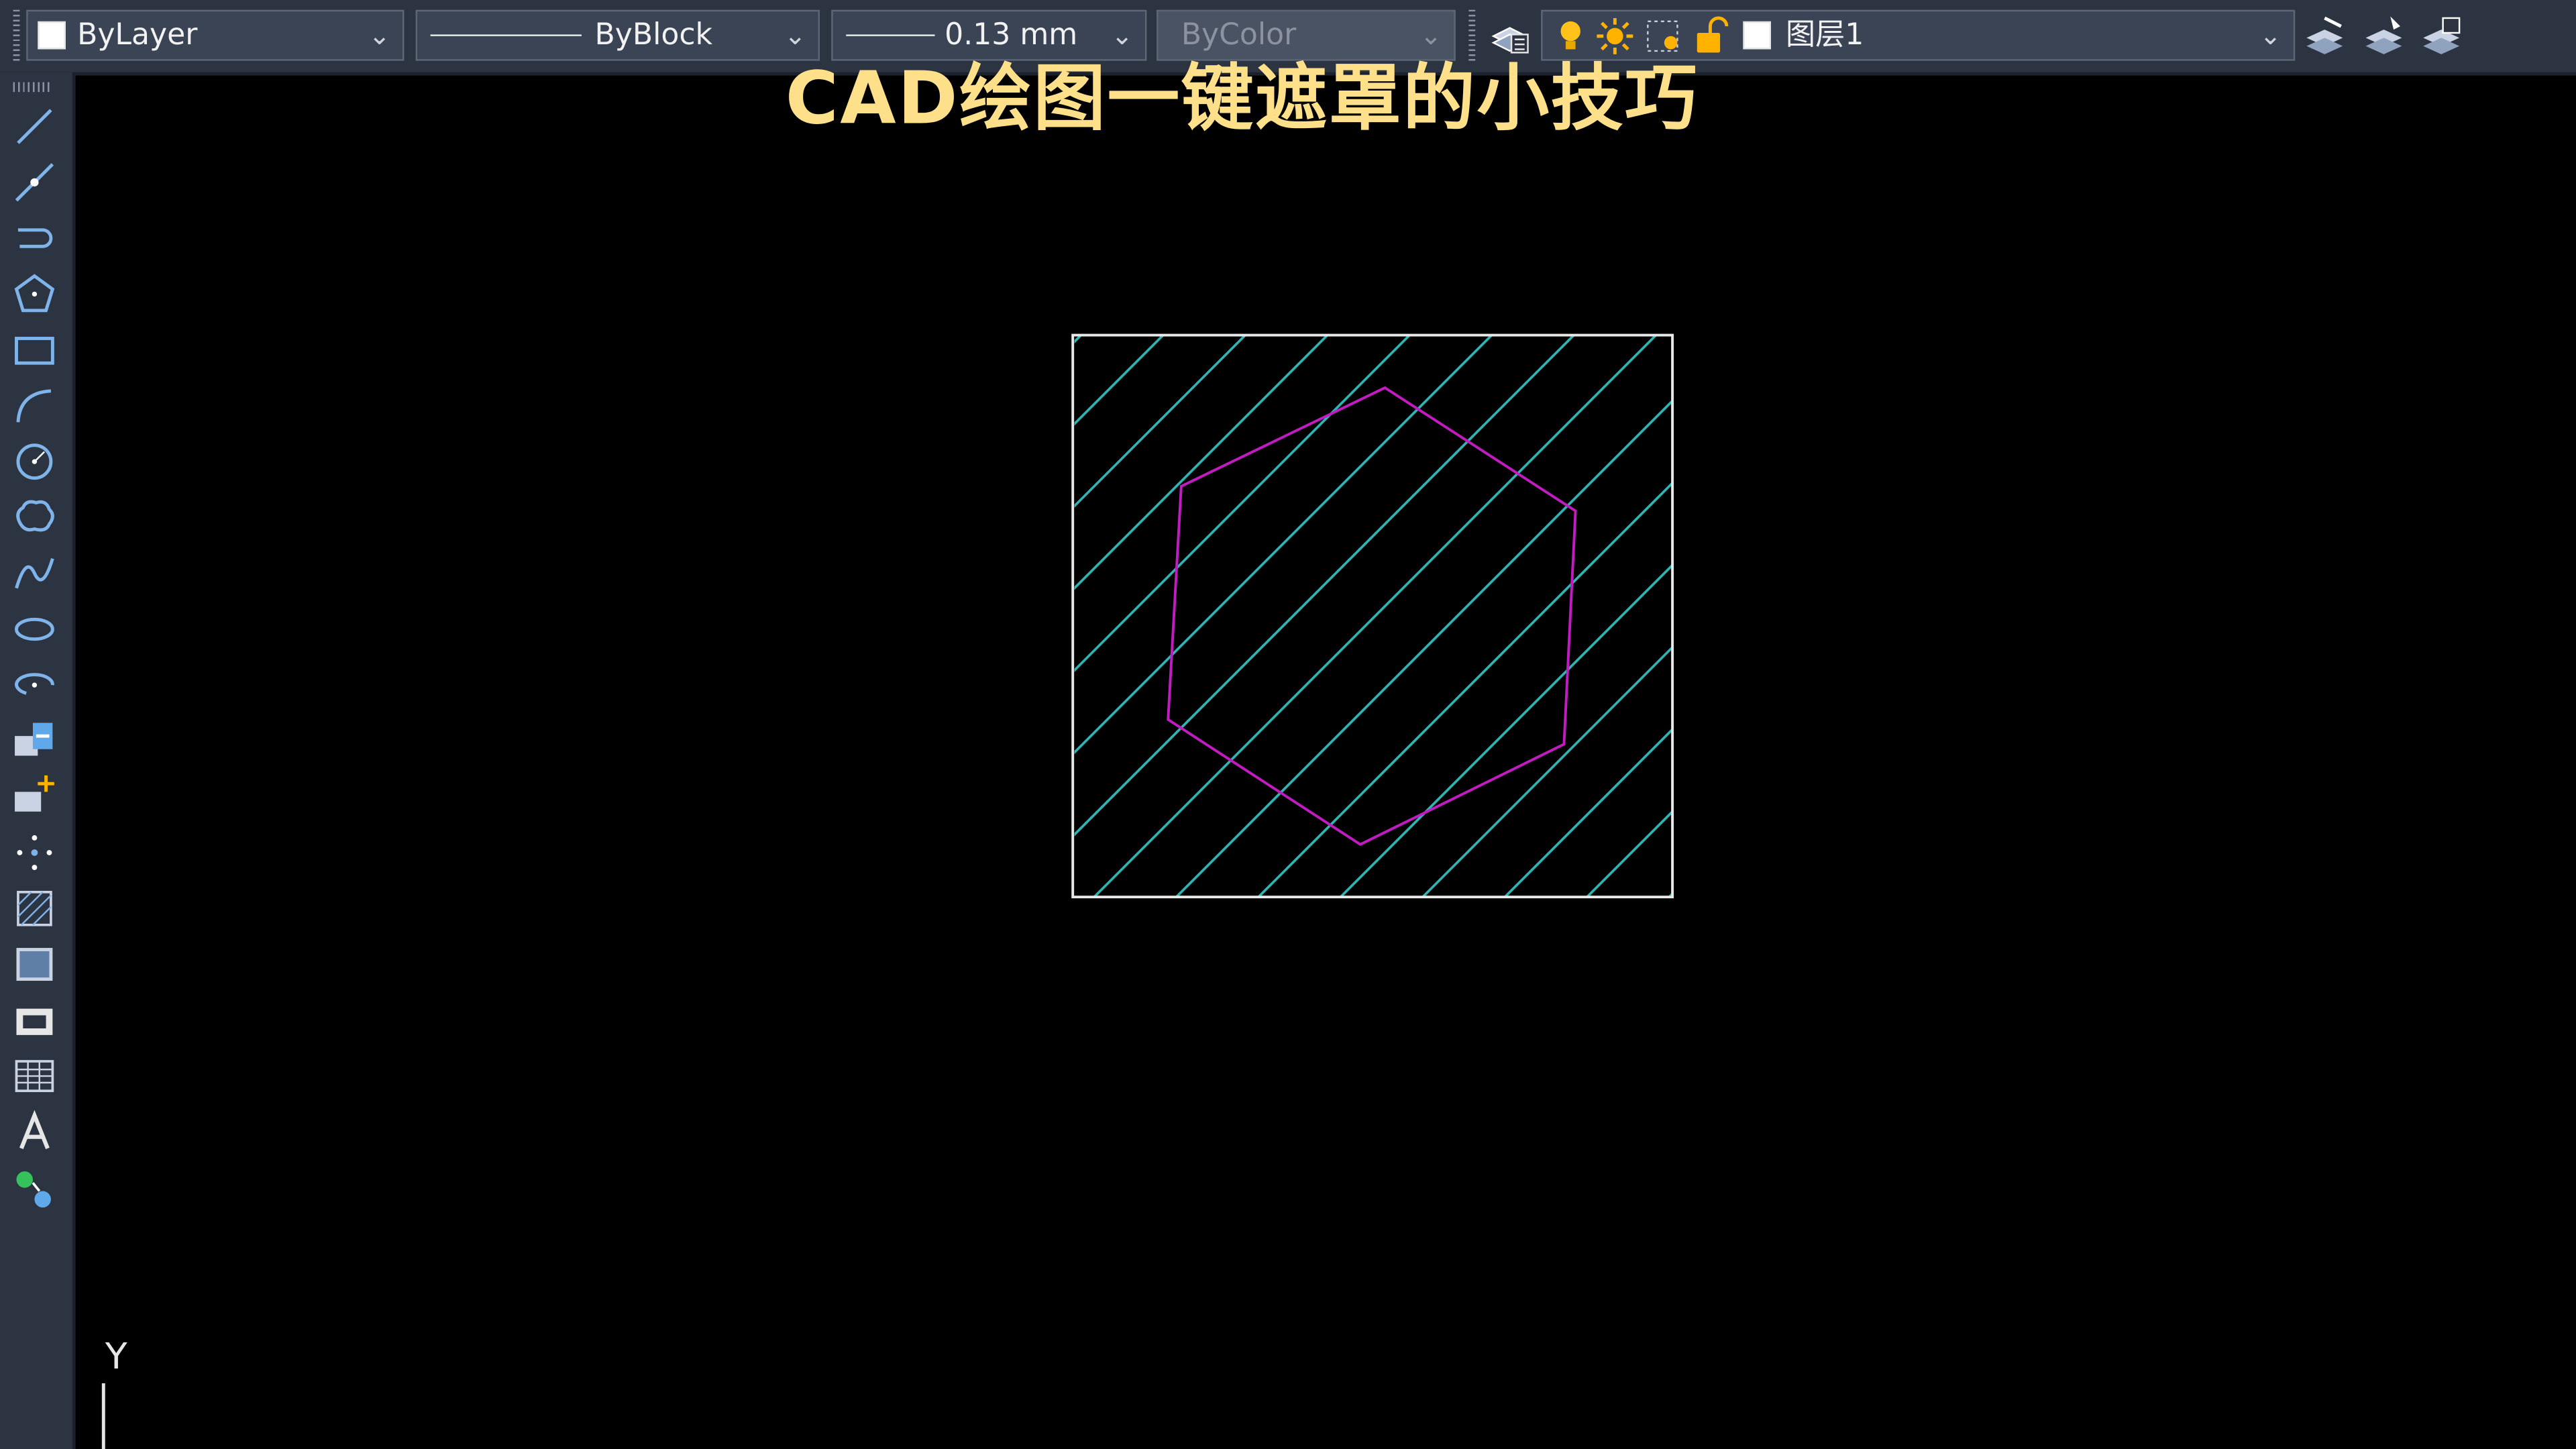 The image size is (2576, 1449). Describe the element at coordinates (116, 1358) in the screenshot. I see `ucs-y-axis-label: Y` at that location.